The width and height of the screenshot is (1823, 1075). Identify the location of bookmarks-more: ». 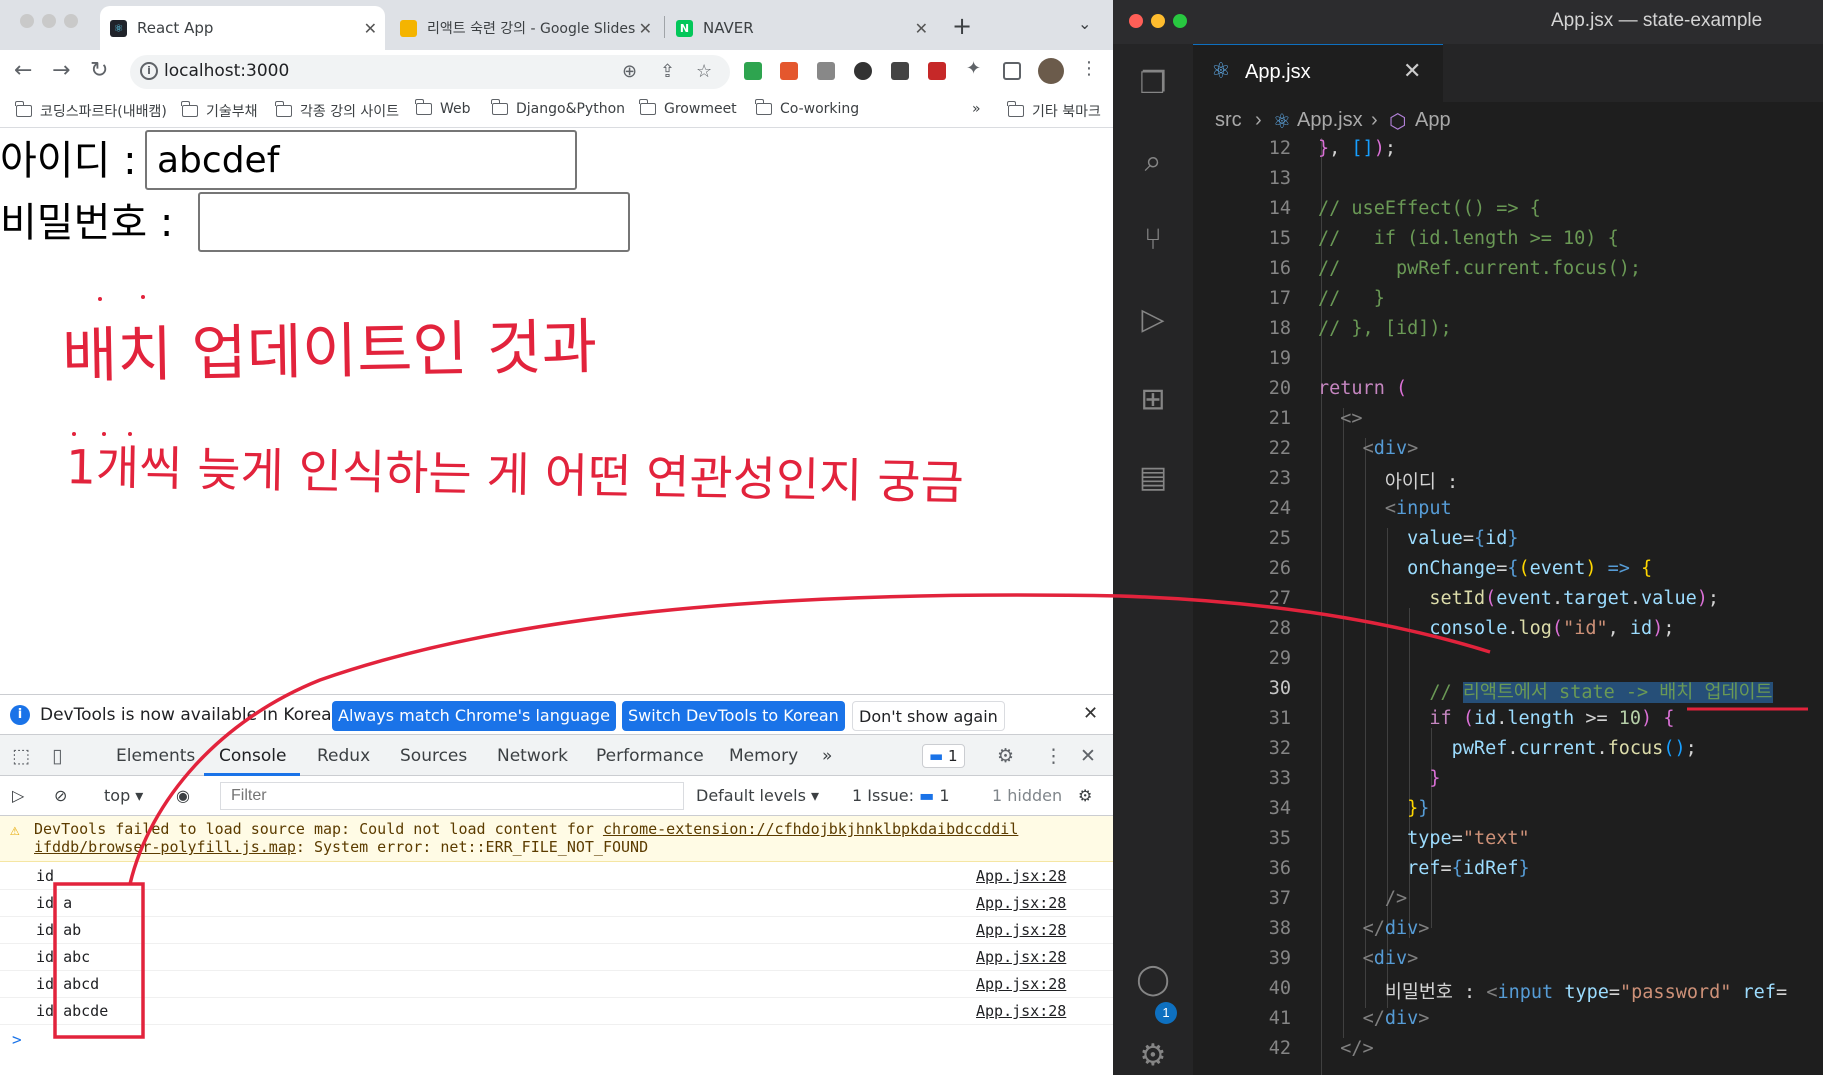
(976, 109).